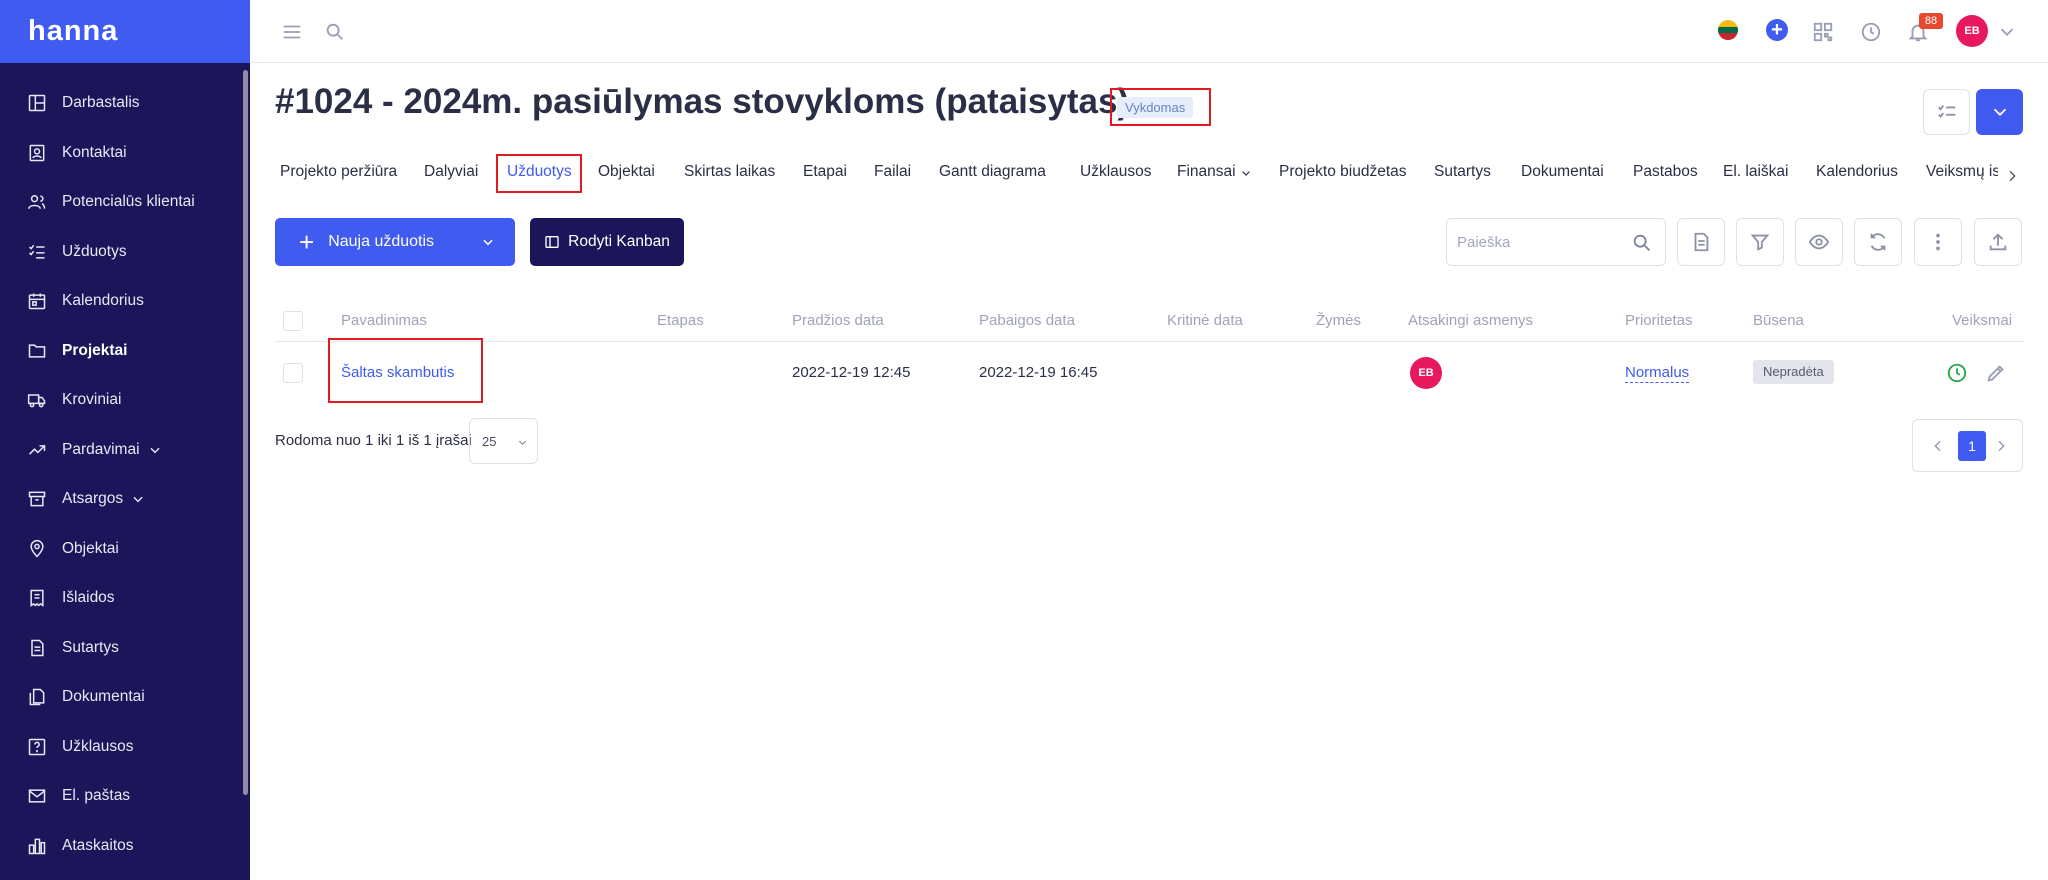 The image size is (2048, 880). Describe the element at coordinates (1462, 172) in the screenshot. I see `tab-sutartys: Sutartys` at that location.